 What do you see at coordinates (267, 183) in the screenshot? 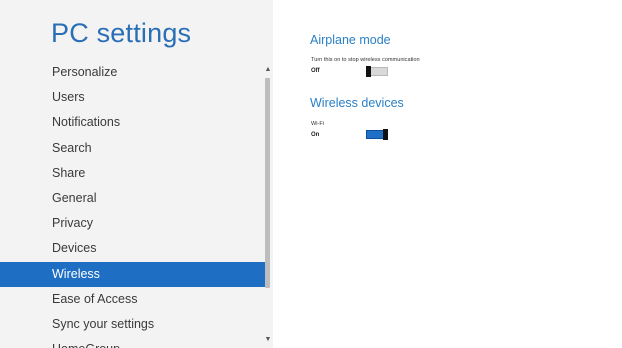
I see `scrollbar-thumb` at bounding box center [267, 183].